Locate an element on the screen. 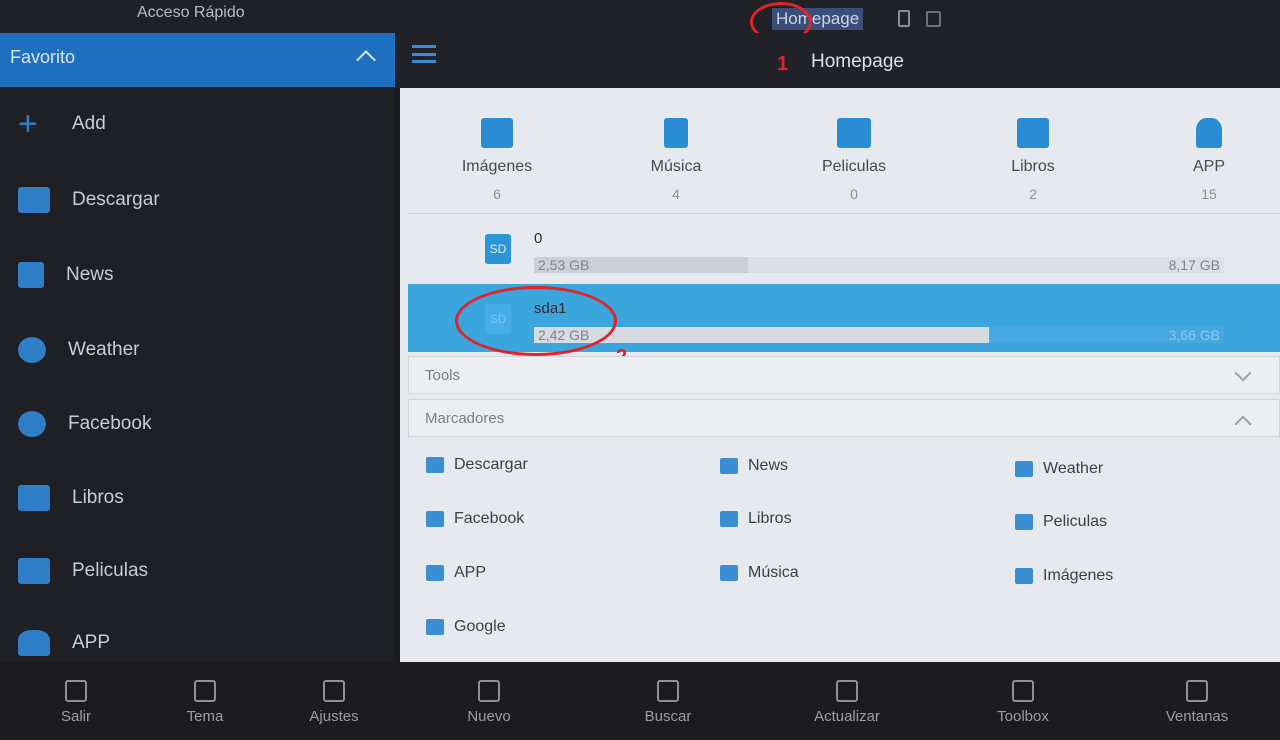 Image resolution: width=1280 pixels, height=740 pixels. sidebar-item-add: + Add is located at coordinates (53, 124).